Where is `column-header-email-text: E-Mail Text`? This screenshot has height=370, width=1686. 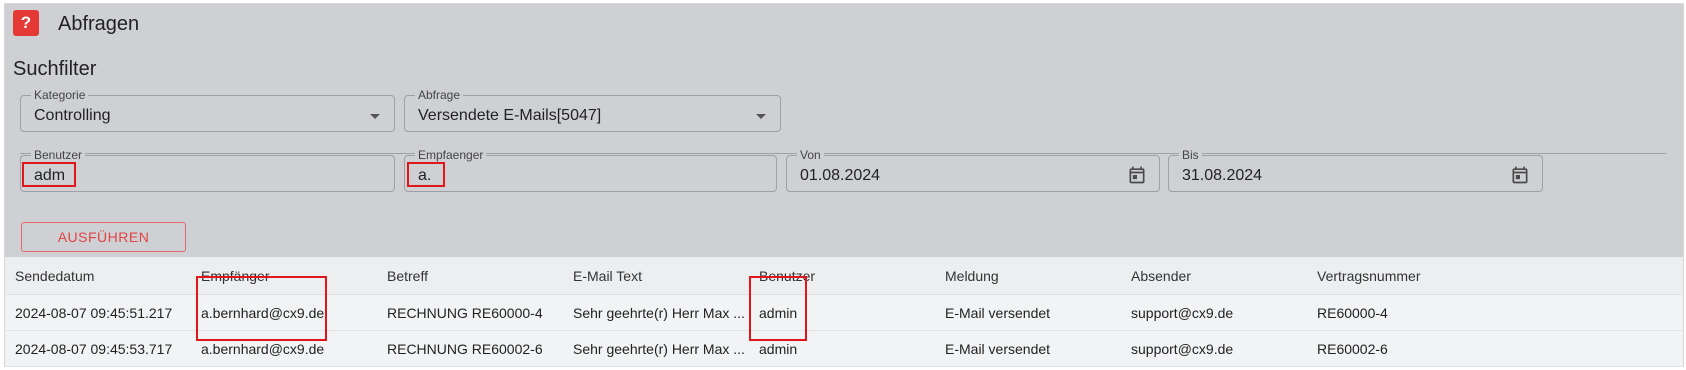
column-header-email-text: E-Mail Text is located at coordinates (663, 275).